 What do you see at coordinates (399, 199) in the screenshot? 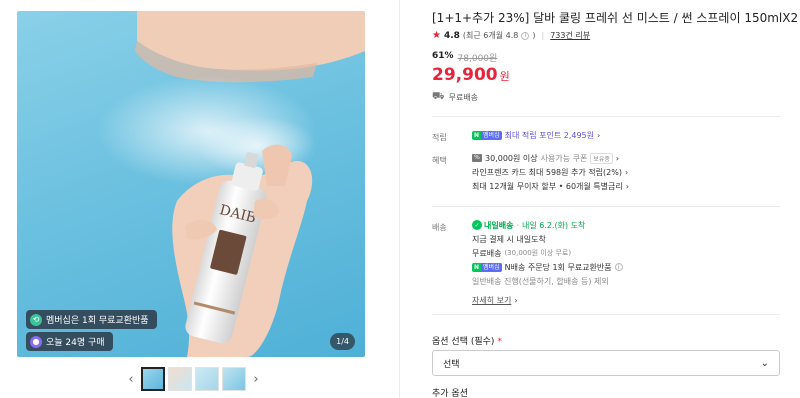
I see `column-divider` at bounding box center [399, 199].